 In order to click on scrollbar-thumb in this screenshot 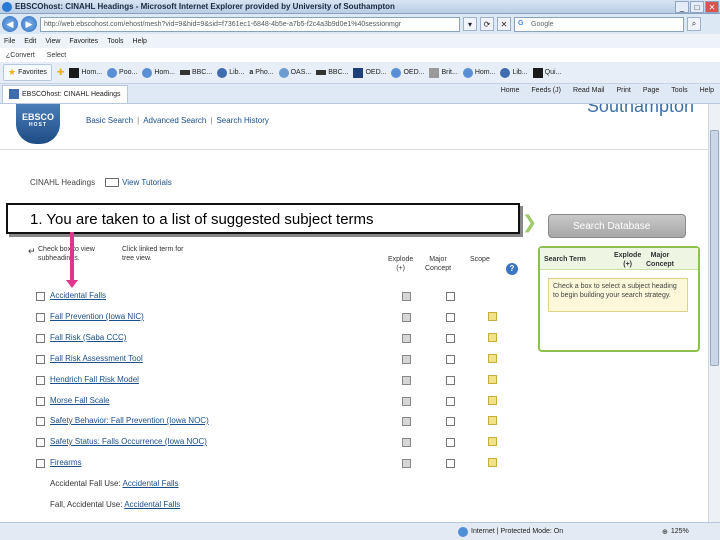, I will do `click(714, 248)`.